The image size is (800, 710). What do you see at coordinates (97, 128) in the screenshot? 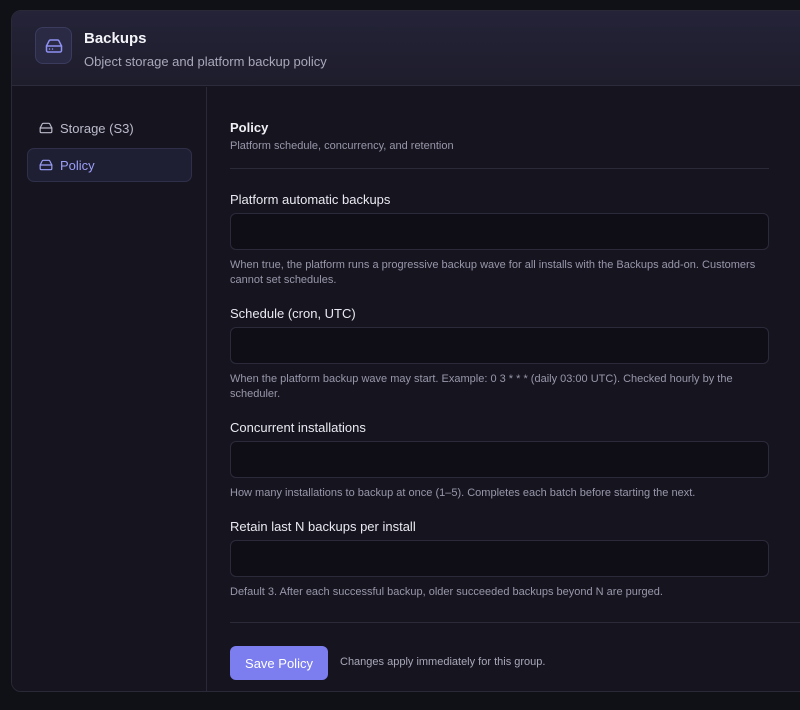
I see `sidebar-item-label: Storage (S3)` at bounding box center [97, 128].